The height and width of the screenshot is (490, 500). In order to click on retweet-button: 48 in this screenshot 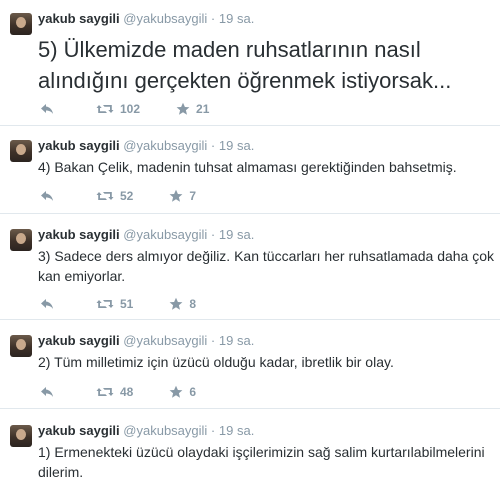, I will do `click(114, 392)`.